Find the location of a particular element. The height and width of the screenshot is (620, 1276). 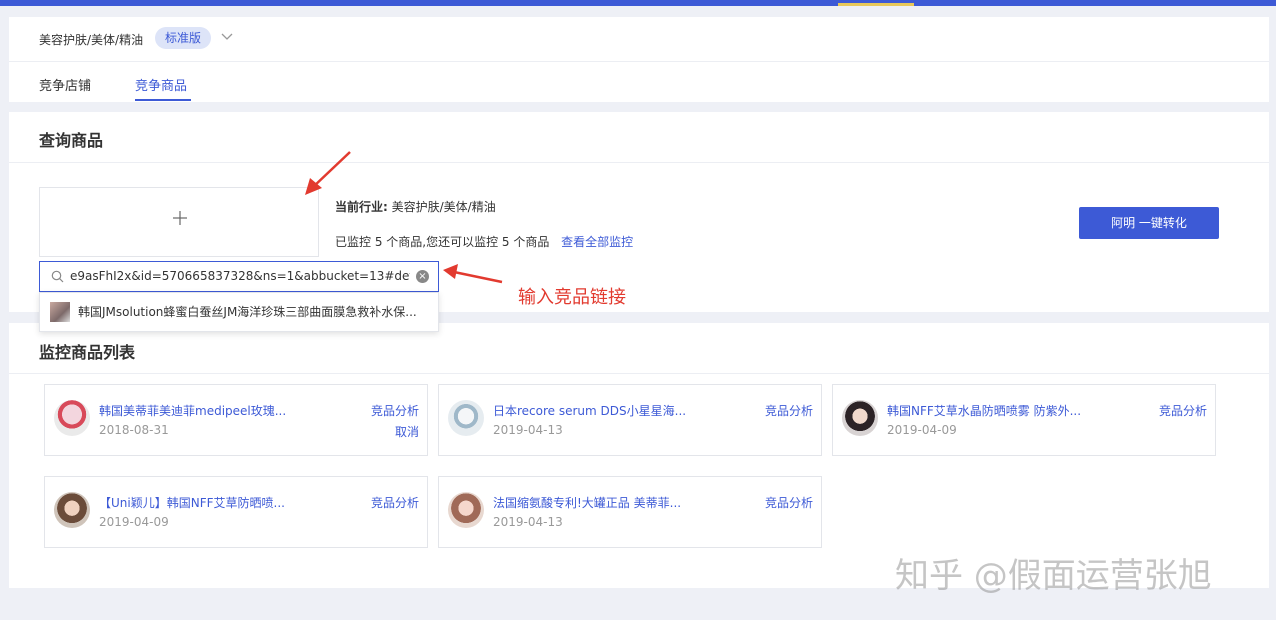

convert-button: 阿明 一键转化 is located at coordinates (1149, 223).